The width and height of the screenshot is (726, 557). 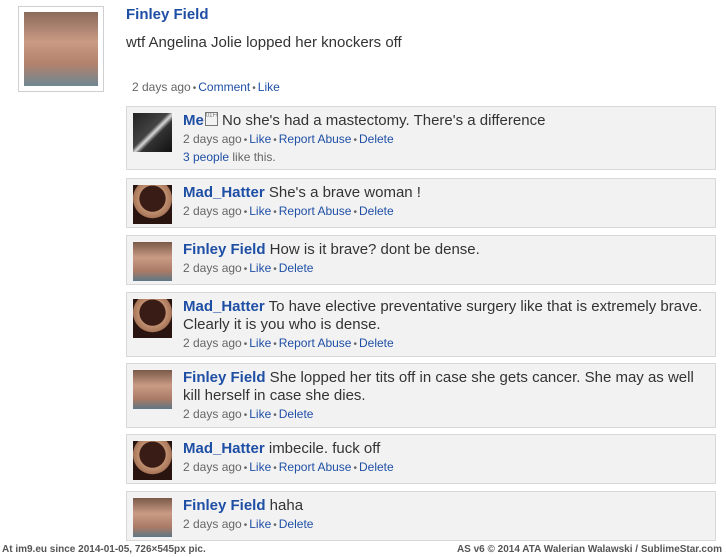 I want to click on likes-suffix: like this., so click(x=252, y=157).